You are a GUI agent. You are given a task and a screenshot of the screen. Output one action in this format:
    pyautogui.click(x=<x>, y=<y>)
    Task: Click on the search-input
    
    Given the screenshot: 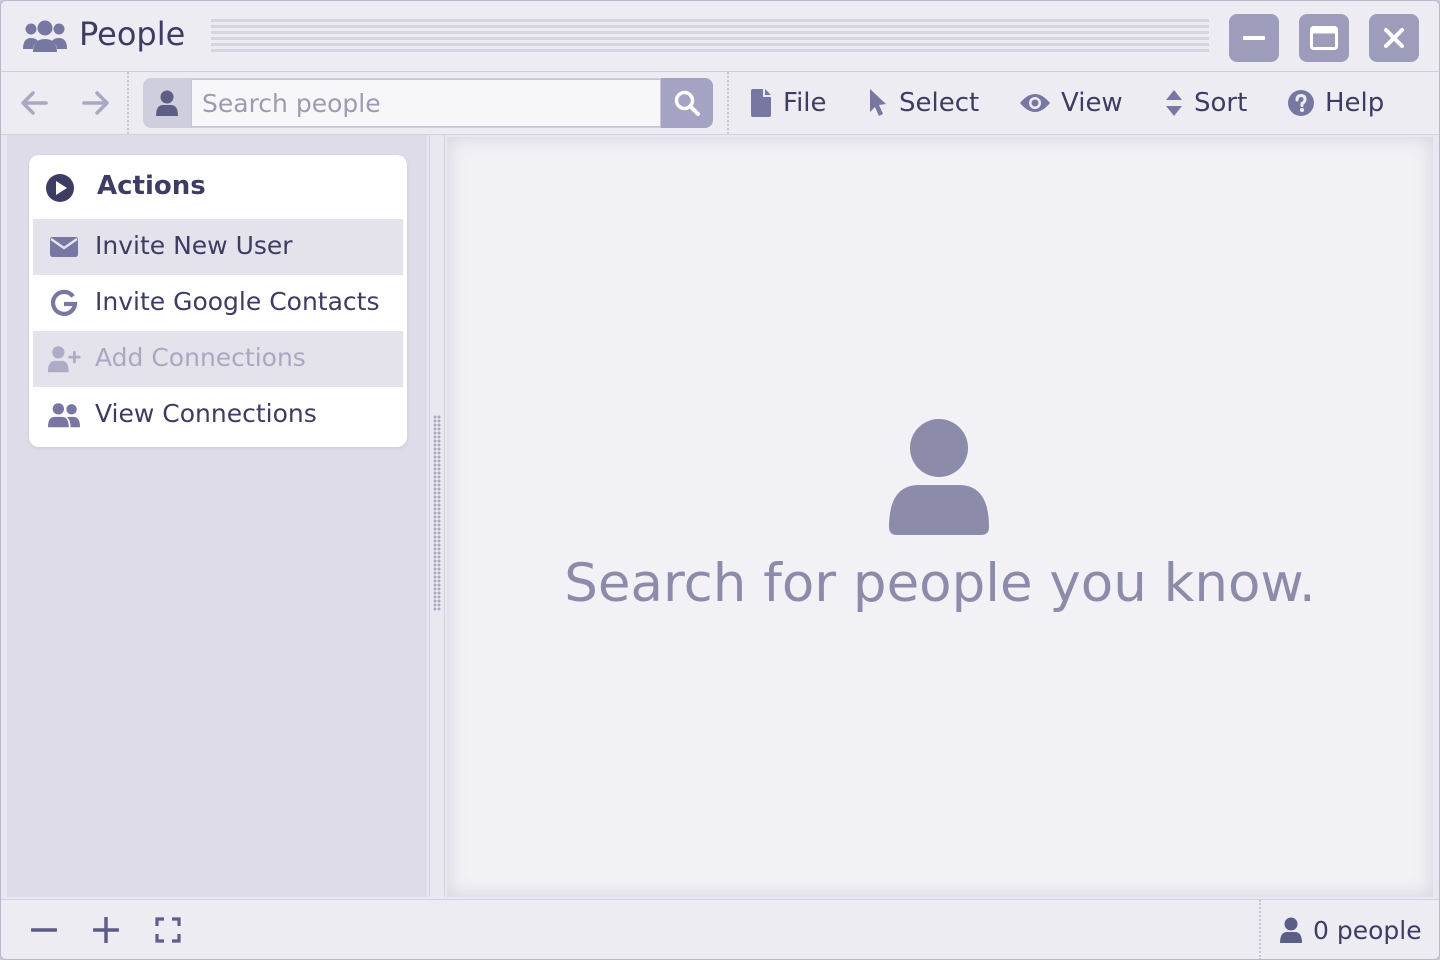 What is the action you would take?
    pyautogui.click(x=426, y=103)
    